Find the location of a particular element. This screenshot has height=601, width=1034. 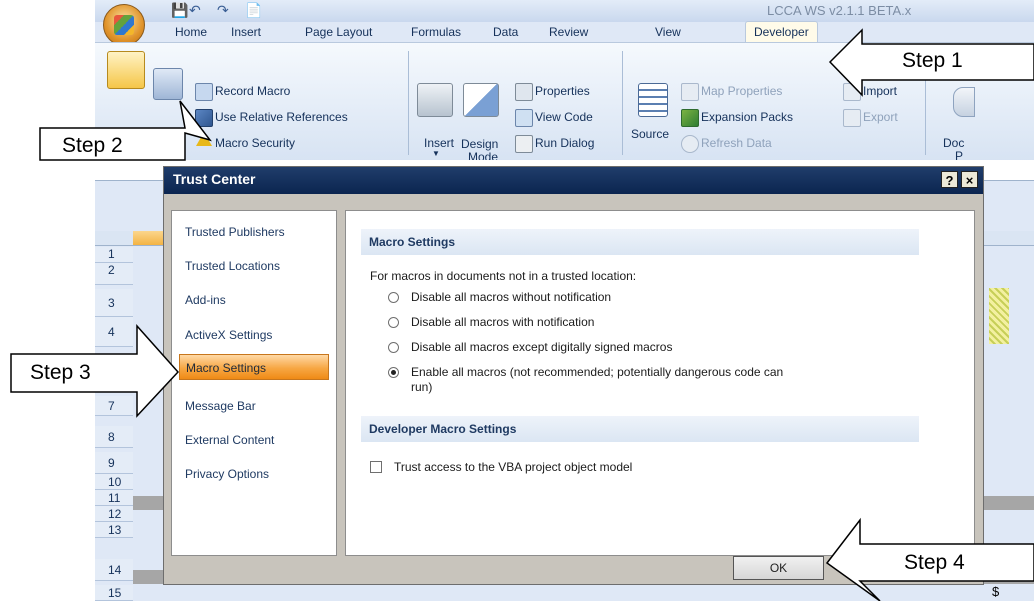

step4-callout: Step 4 is located at coordinates (934, 562).